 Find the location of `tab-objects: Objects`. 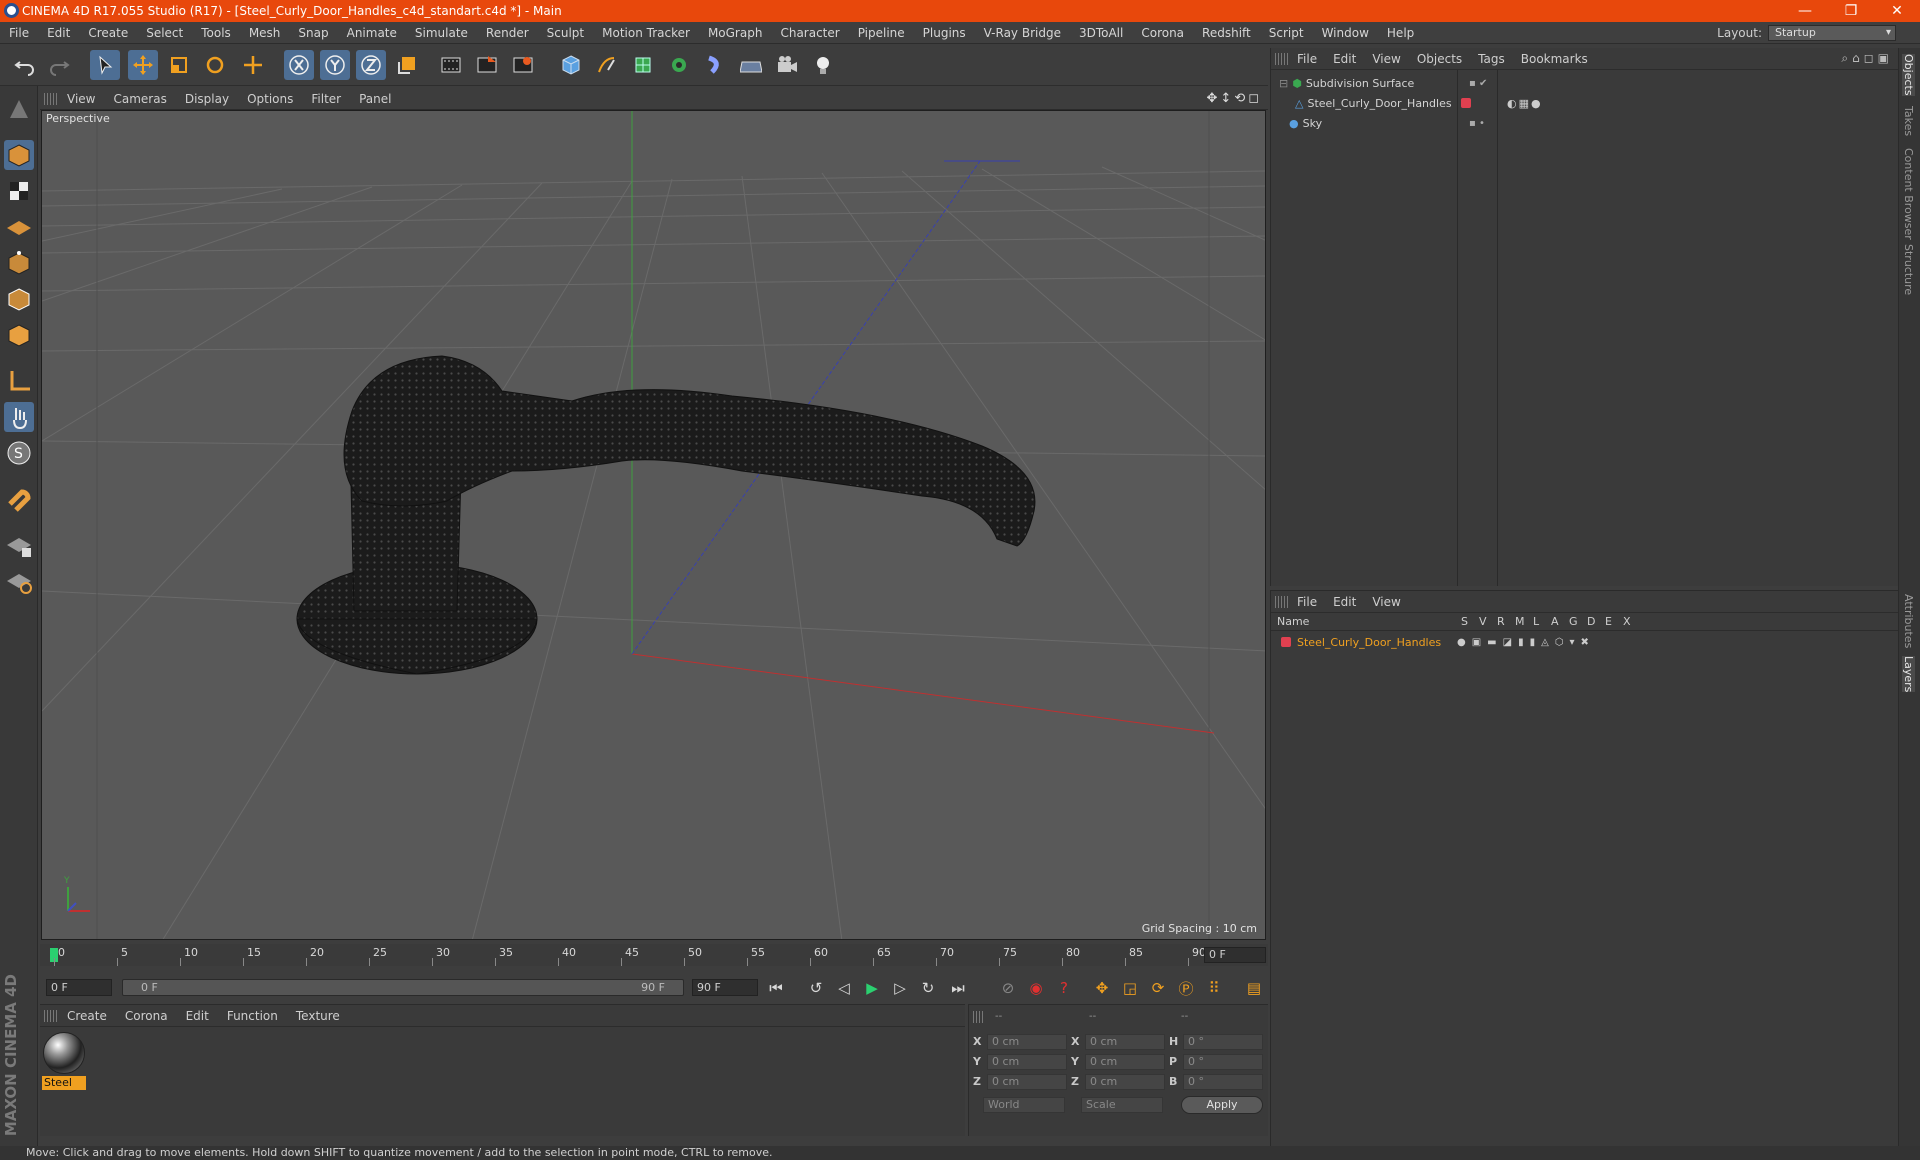

tab-objects: Objects is located at coordinates (1908, 75).